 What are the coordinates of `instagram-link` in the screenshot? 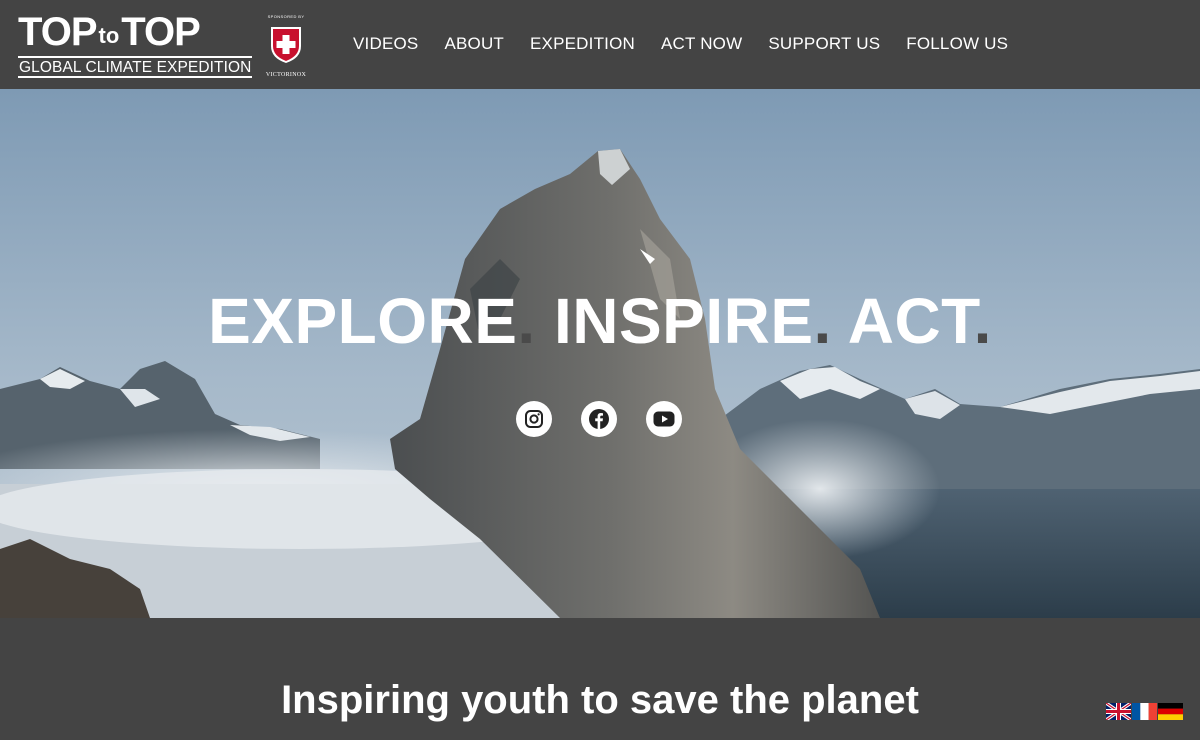 It's located at (534, 419).